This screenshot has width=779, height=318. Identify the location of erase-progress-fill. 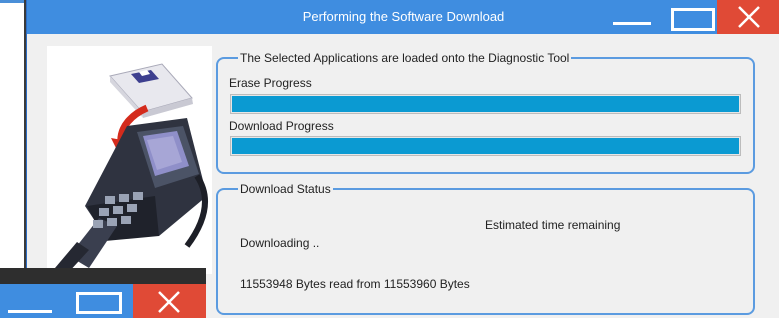
(485, 104).